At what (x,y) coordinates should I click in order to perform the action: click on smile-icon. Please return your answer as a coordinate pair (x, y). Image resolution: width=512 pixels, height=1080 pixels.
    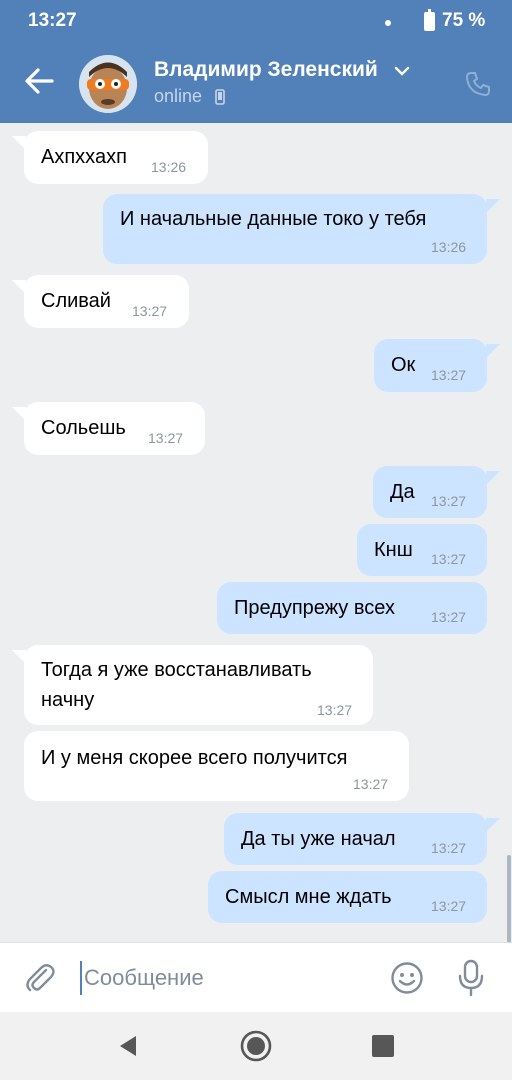
    Looking at the image, I should click on (407, 978).